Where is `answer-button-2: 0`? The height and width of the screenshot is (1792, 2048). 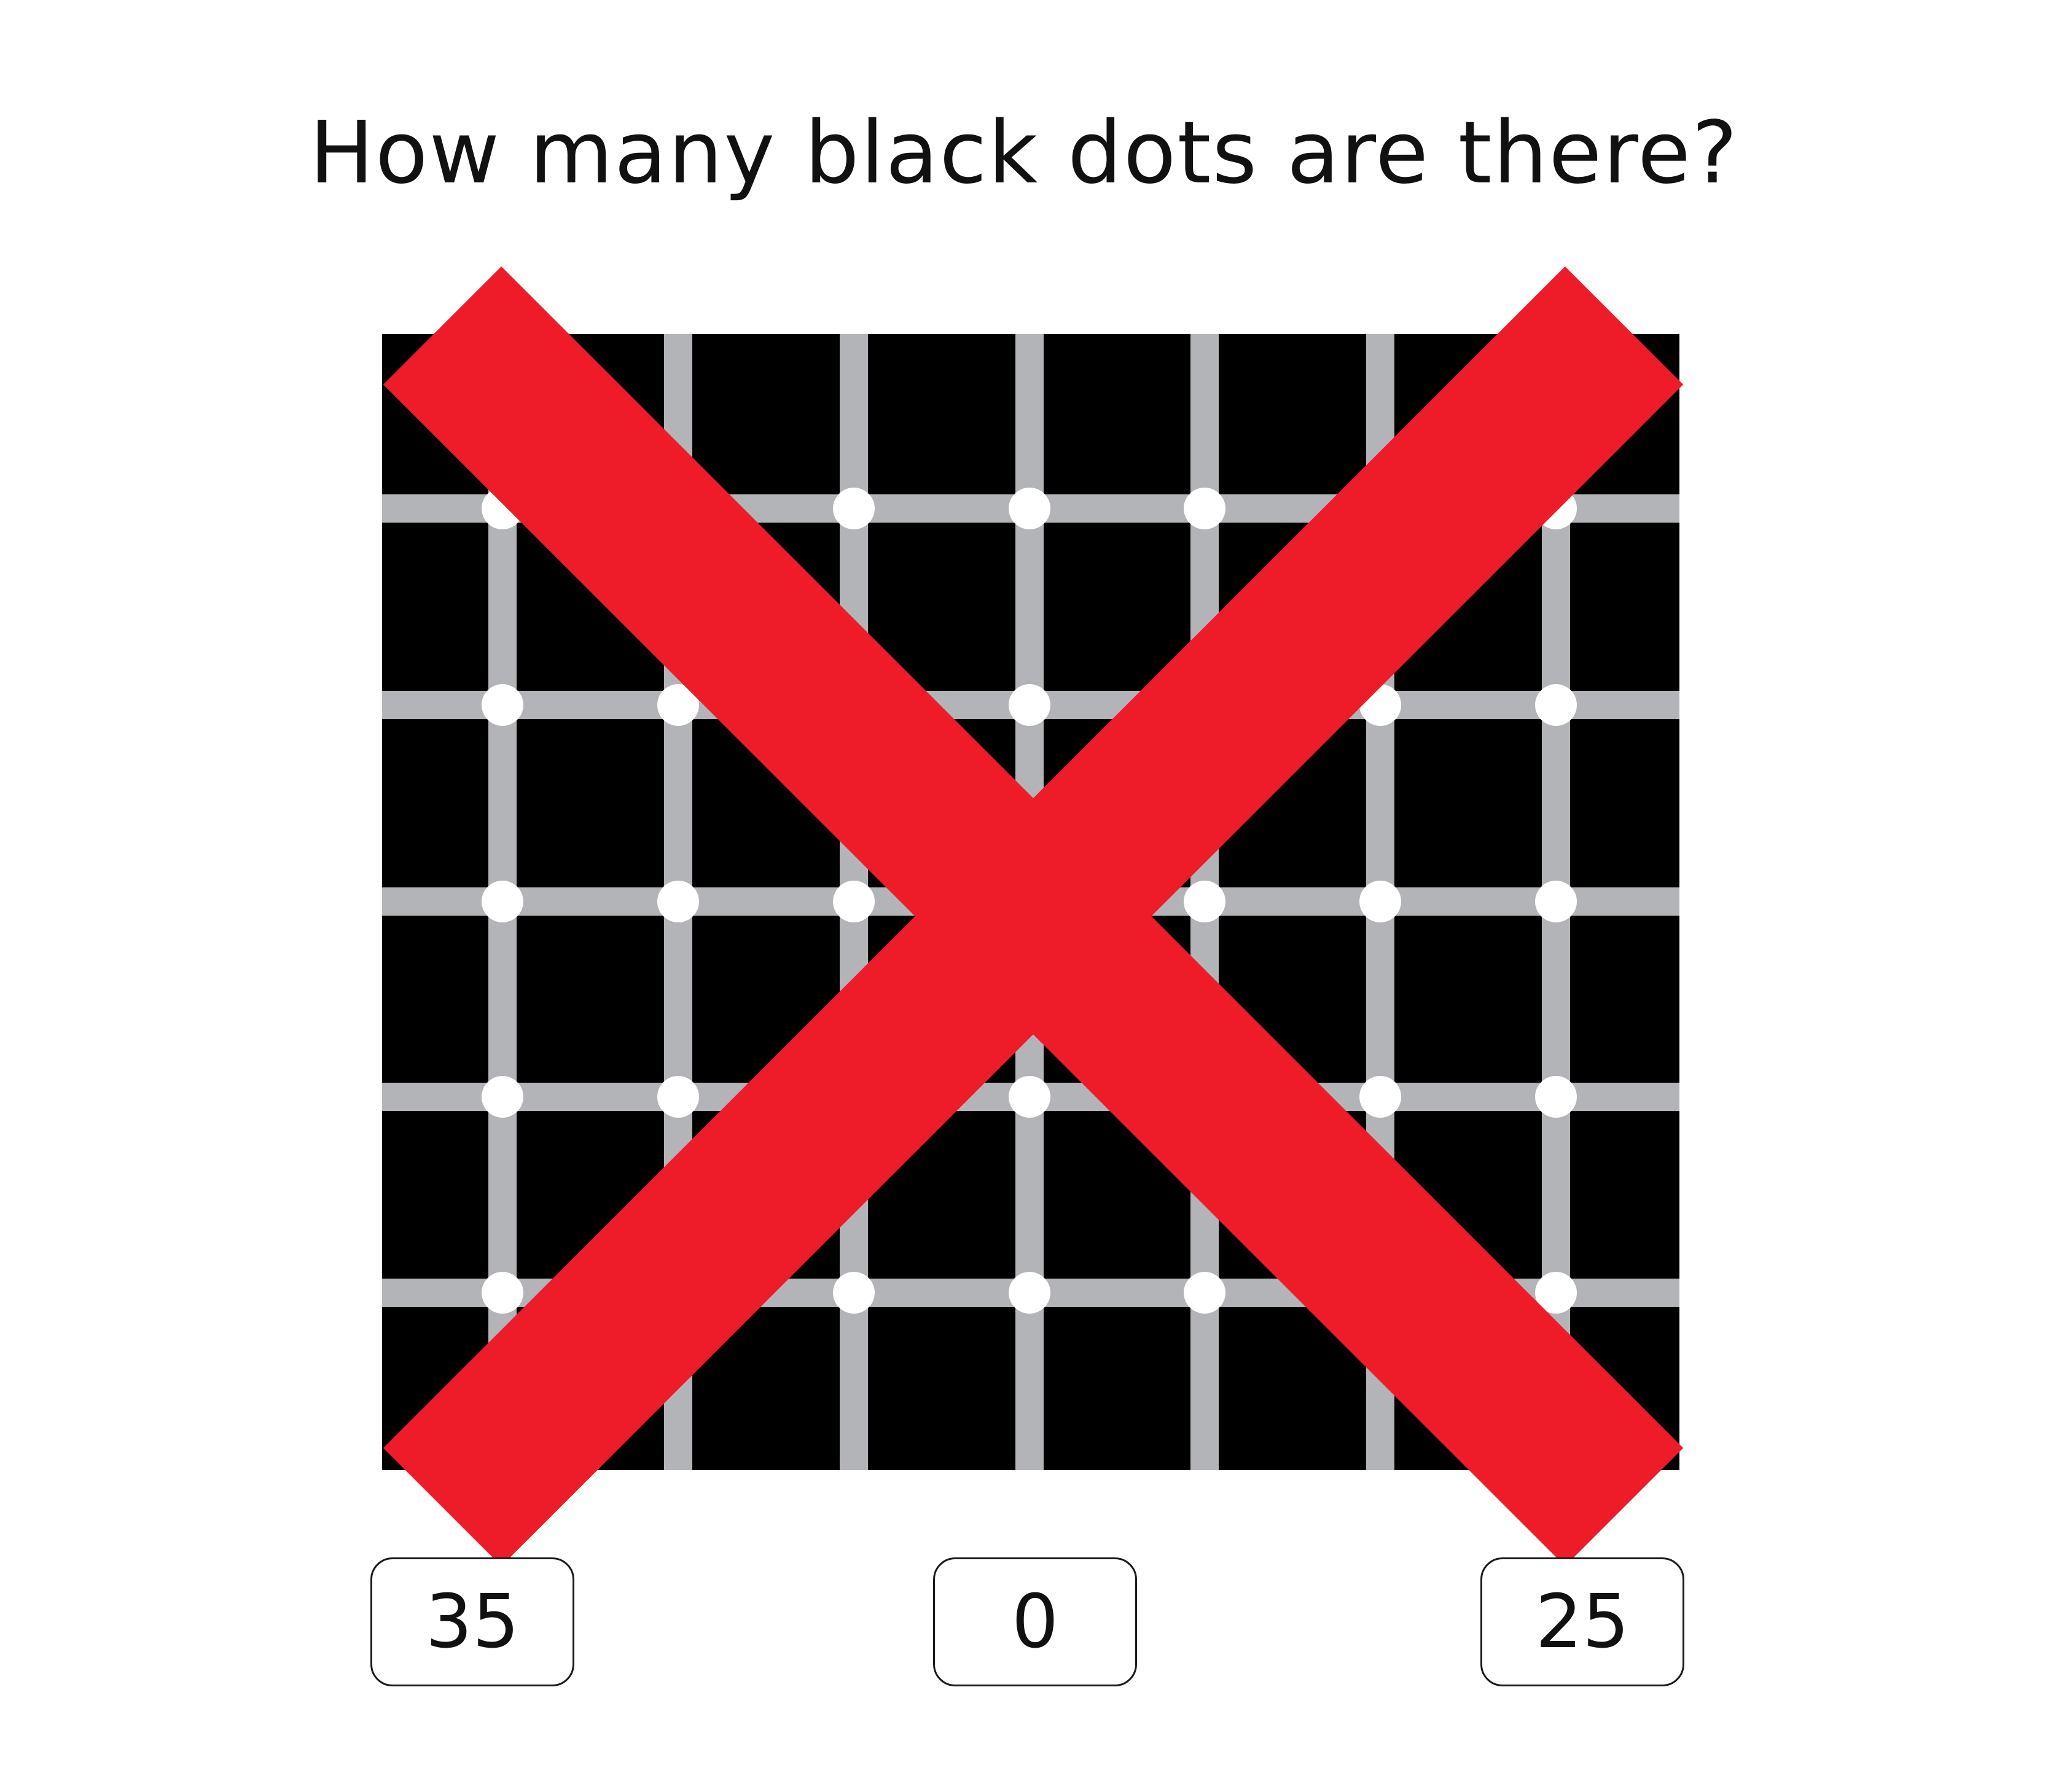 answer-button-2: 0 is located at coordinates (1035, 1621).